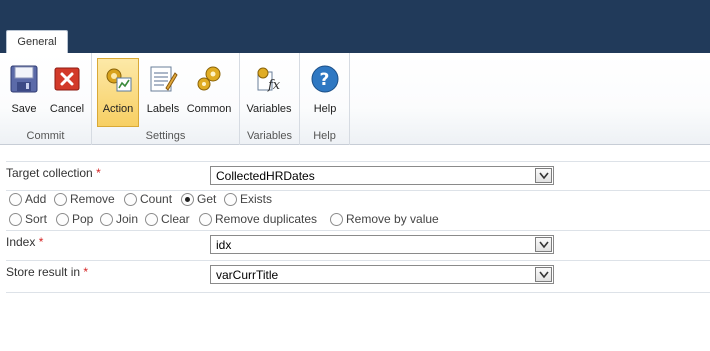 This screenshot has height=351, width=710. I want to click on radio-label: Get, so click(207, 199).